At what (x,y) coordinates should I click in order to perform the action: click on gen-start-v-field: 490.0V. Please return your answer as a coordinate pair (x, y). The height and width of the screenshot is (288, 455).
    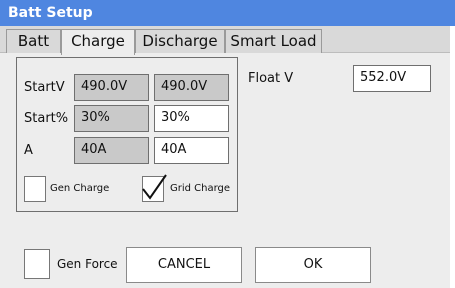
    Looking at the image, I should click on (111, 87).